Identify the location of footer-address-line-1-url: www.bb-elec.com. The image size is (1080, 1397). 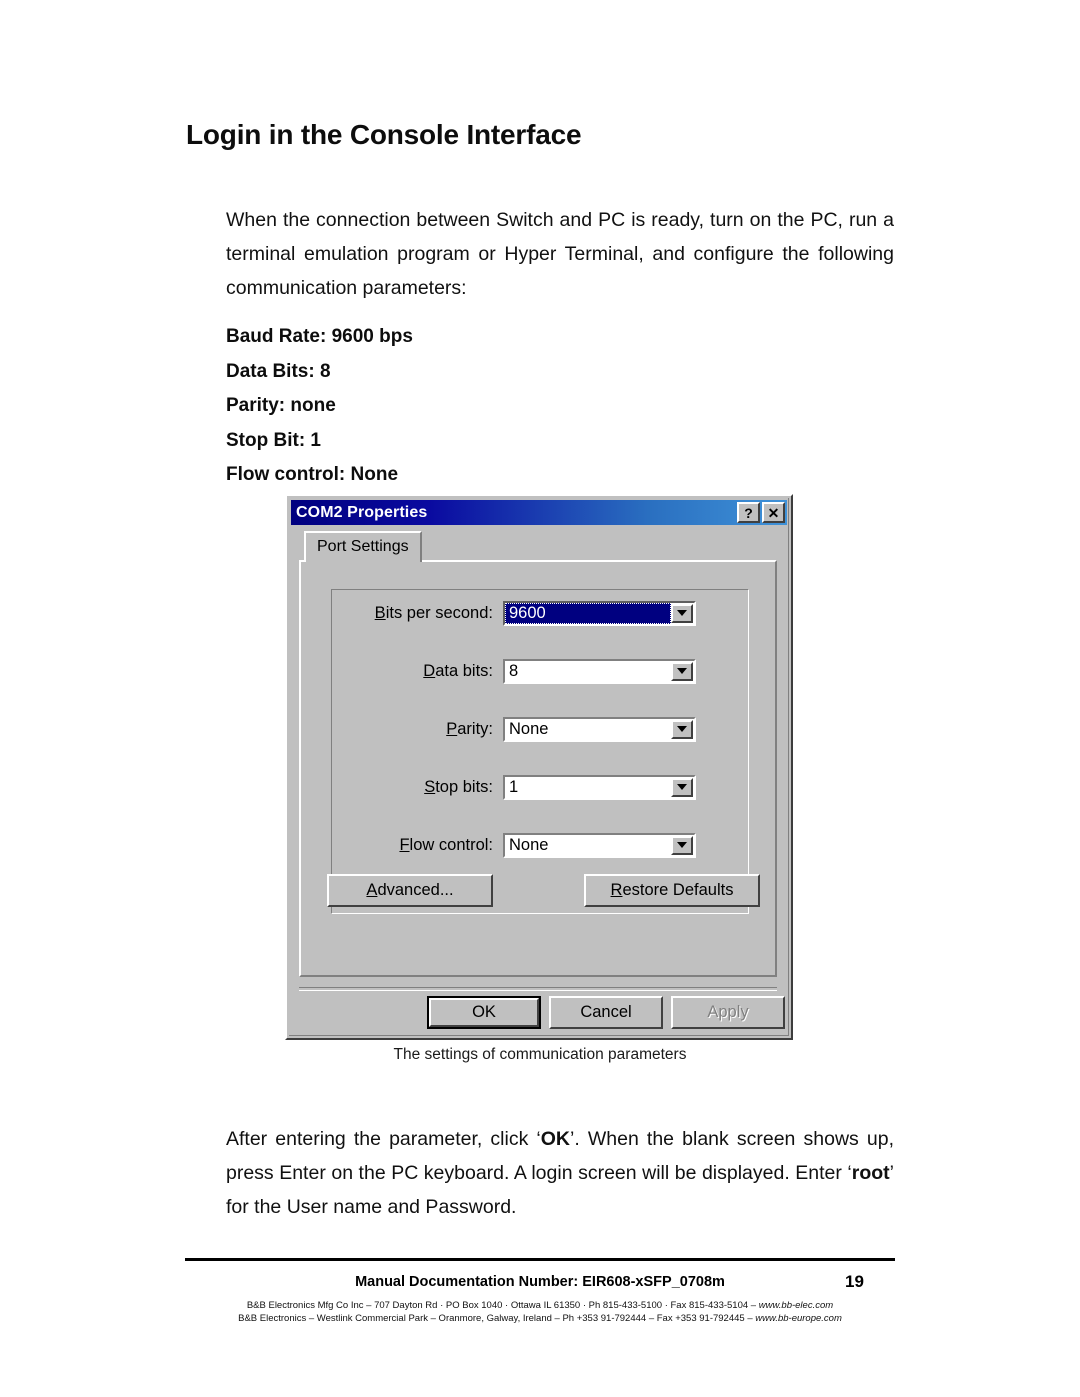
(796, 1305).